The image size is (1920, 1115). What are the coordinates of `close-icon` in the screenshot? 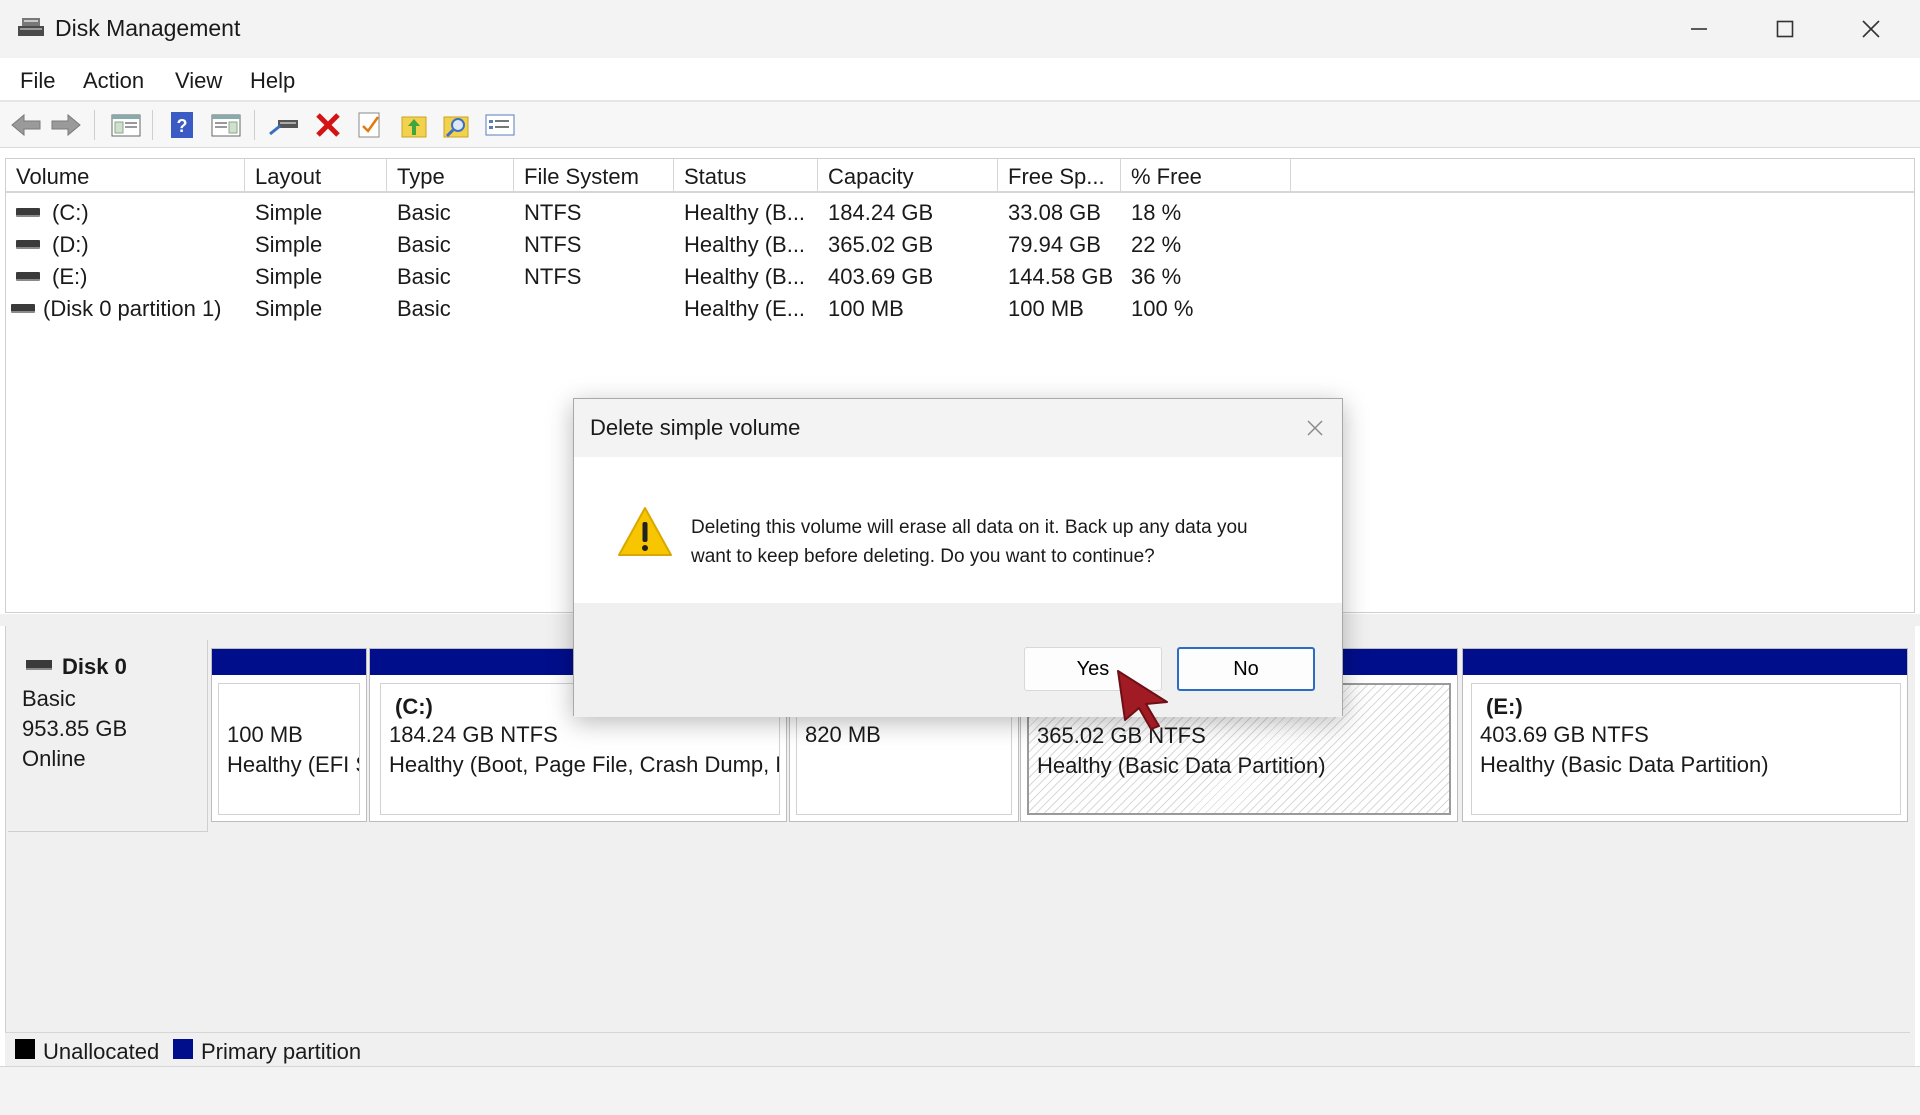 It's located at (1871, 29).